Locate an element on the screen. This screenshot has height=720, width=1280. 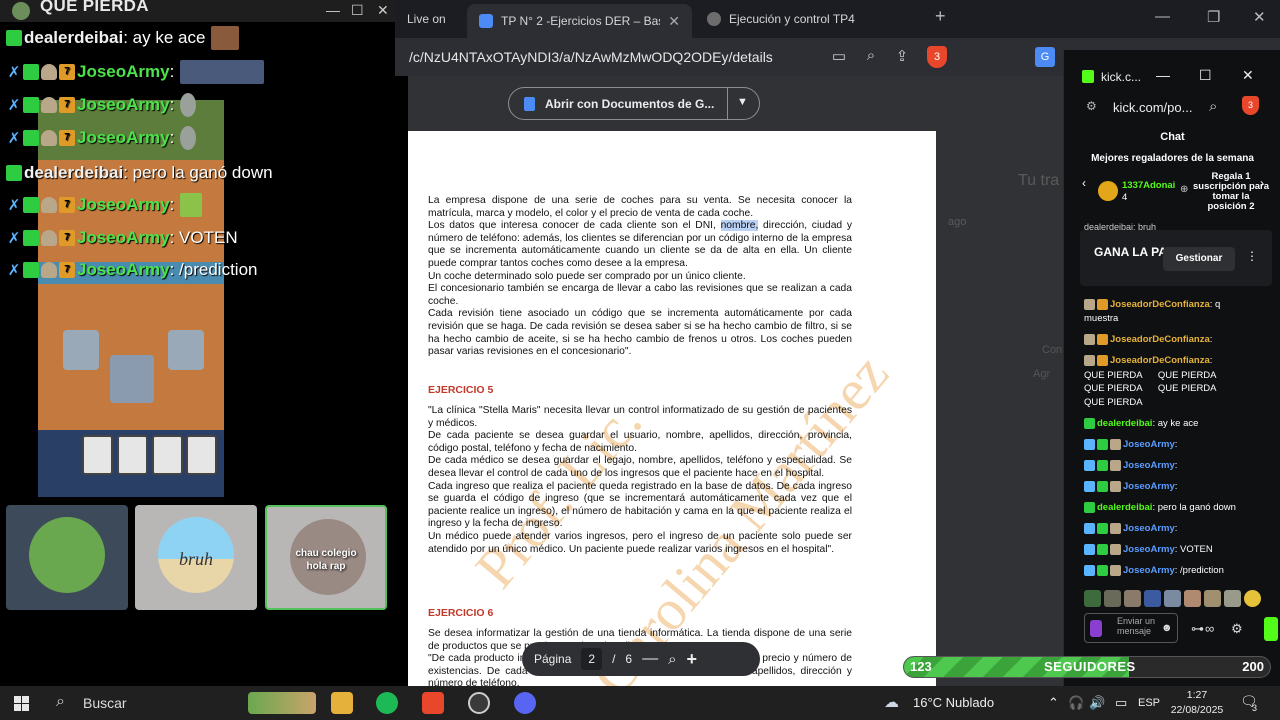
spotify-icon is located at coordinates (387, 703).